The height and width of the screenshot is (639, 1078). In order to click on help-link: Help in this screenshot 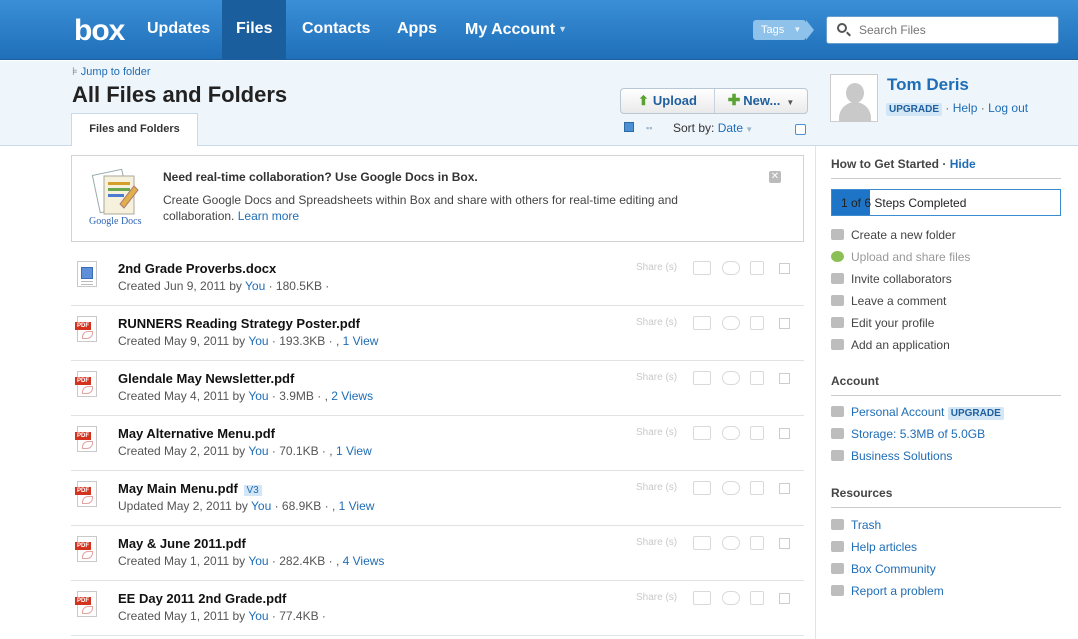, I will do `click(965, 108)`.